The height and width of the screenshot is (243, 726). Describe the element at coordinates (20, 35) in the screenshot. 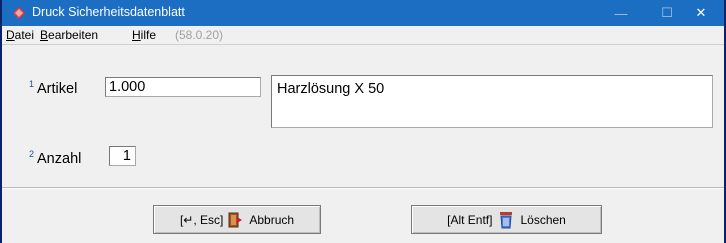

I see `menu-datei: Datei` at that location.